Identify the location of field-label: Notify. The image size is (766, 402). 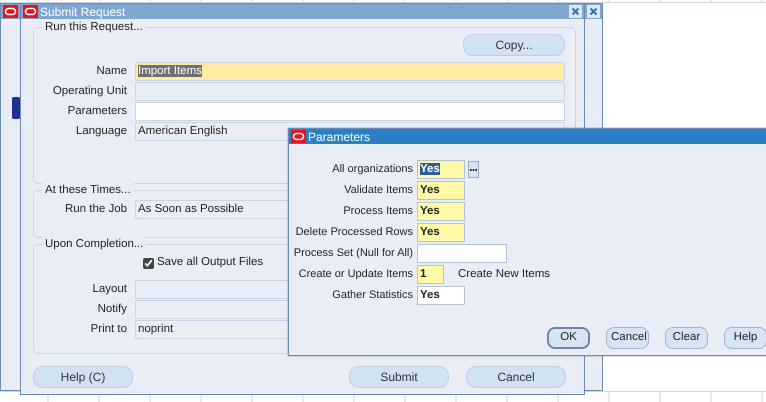
(112, 309).